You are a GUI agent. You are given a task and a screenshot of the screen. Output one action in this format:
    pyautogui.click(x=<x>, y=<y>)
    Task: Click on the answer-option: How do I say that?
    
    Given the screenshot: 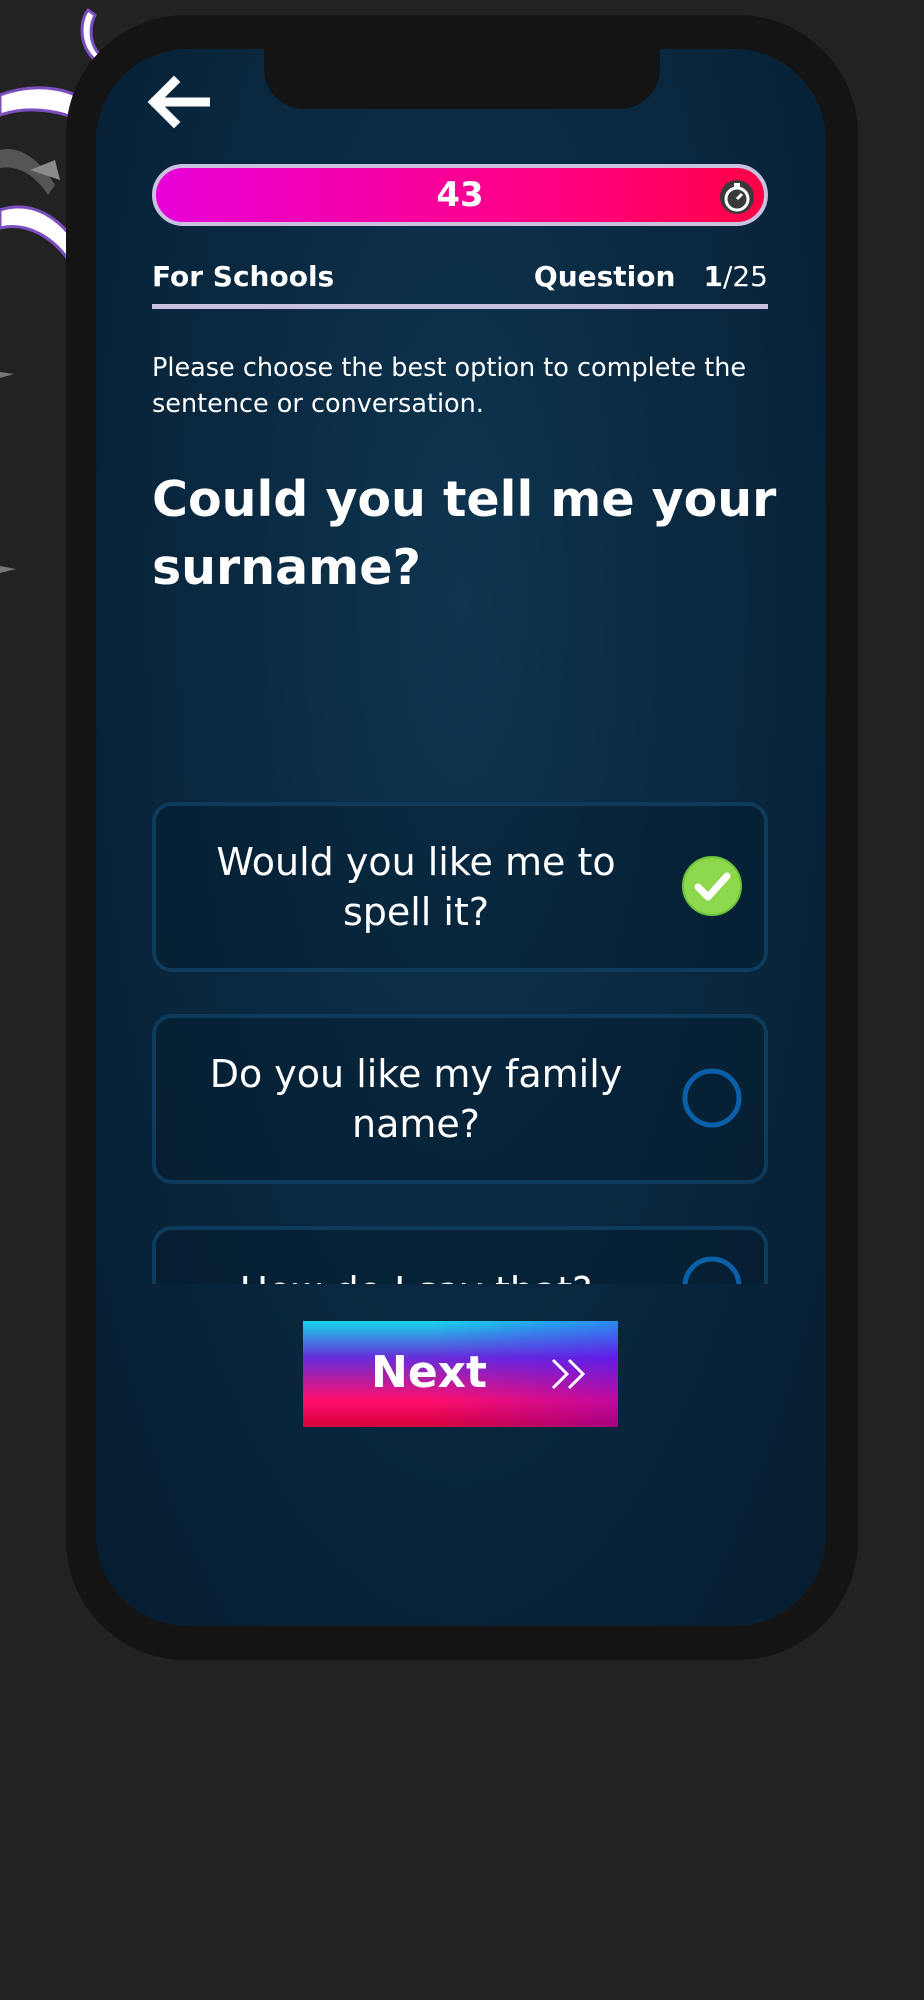 What is the action you would take?
    pyautogui.click(x=460, y=1255)
    